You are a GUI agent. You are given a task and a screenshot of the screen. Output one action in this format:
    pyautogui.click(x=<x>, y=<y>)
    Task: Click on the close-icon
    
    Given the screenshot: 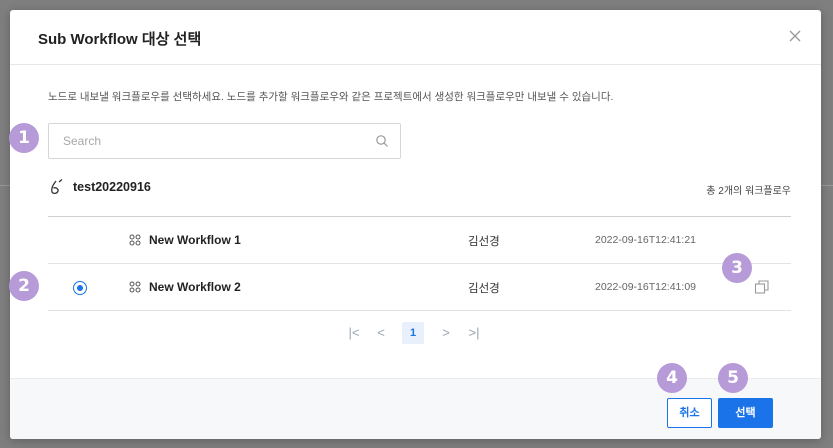 What is the action you would take?
    pyautogui.click(x=795, y=36)
    